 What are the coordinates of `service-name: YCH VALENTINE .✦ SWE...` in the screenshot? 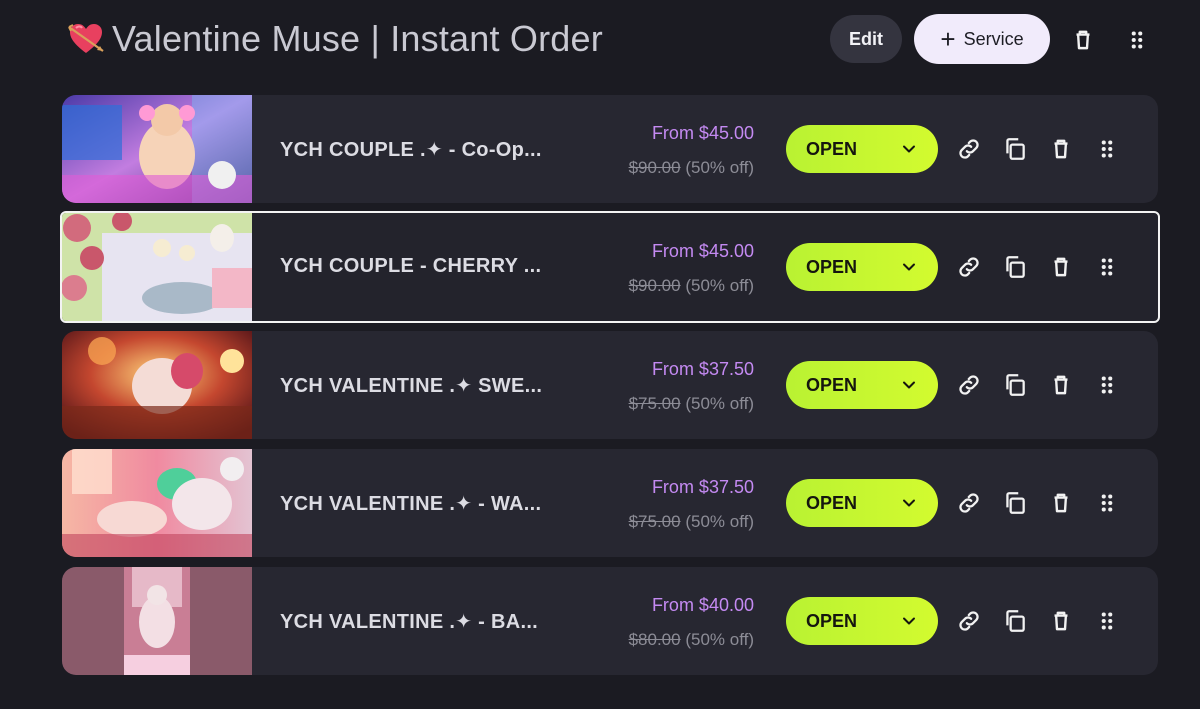 It's located at (411, 385).